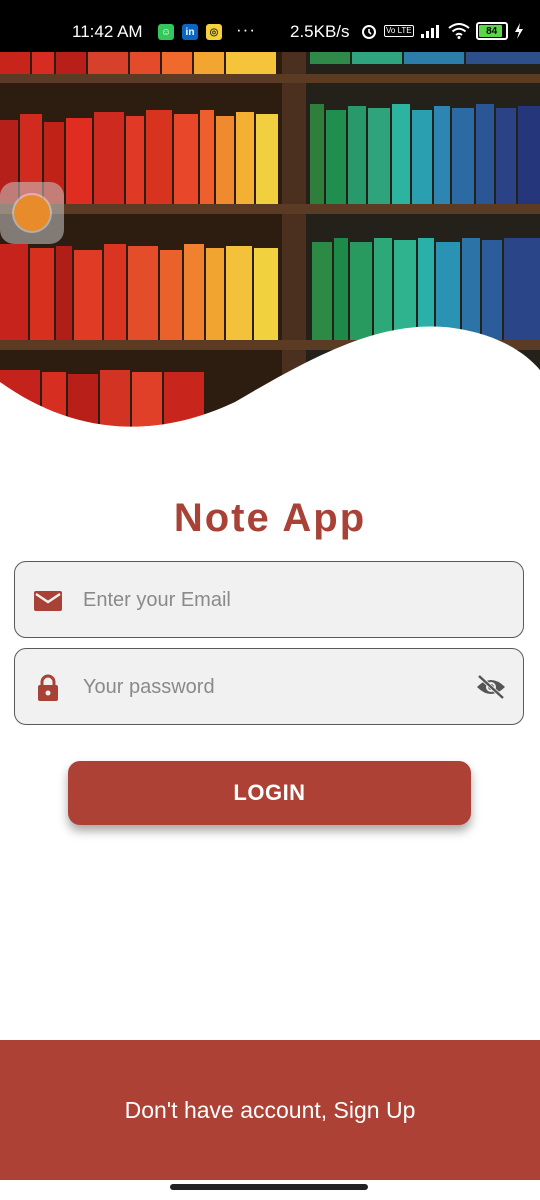 This screenshot has width=540, height=1200. I want to click on volte-icon: Vo LTE, so click(399, 31).